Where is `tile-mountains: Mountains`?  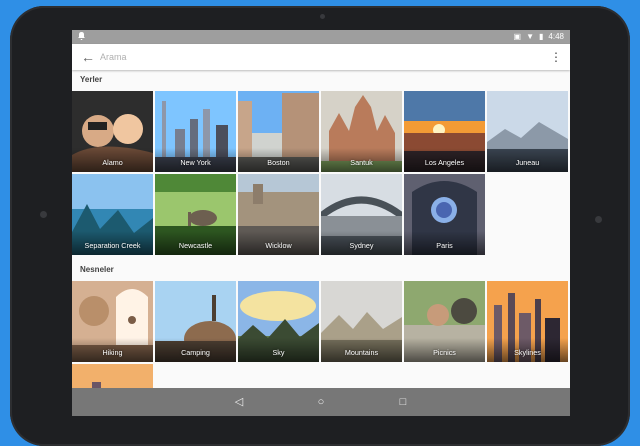 tile-mountains: Mountains is located at coordinates (361, 321).